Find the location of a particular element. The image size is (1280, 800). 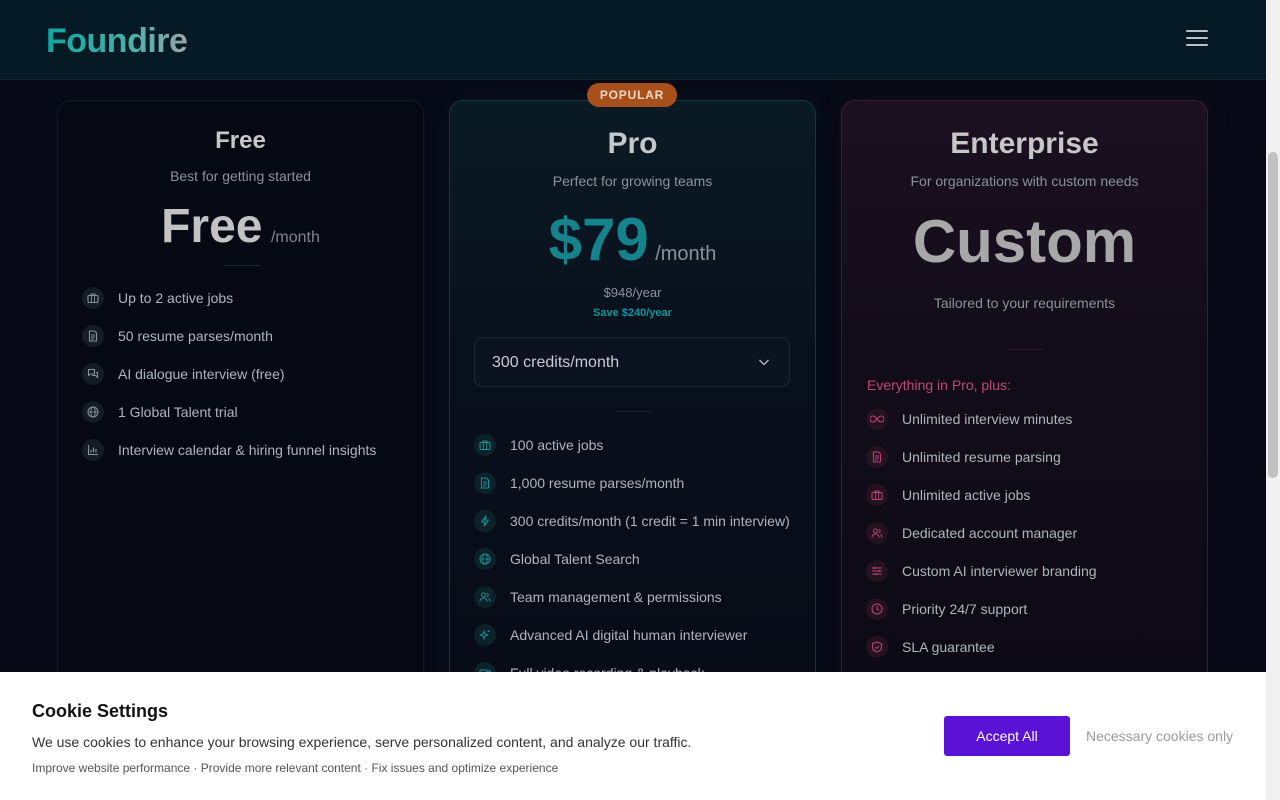

plan-name: Enterprise is located at coordinates (1024, 143).